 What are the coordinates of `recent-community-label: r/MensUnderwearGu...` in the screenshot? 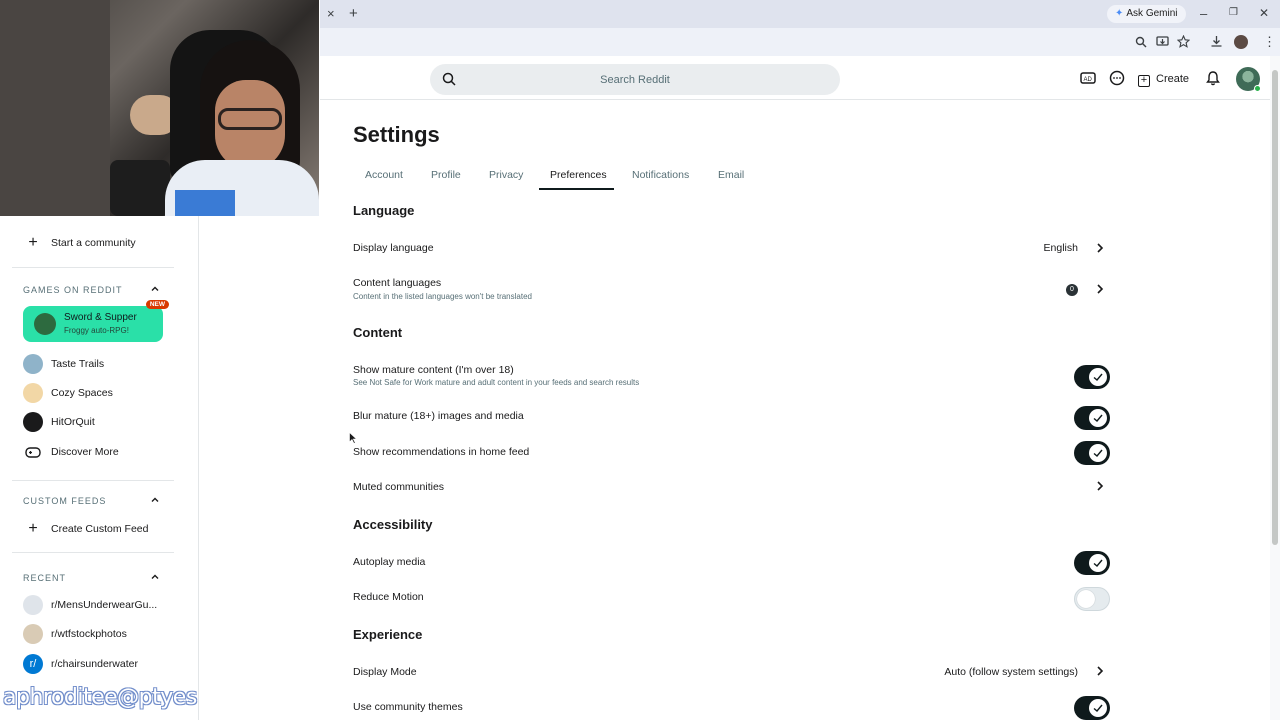 It's located at (104, 605).